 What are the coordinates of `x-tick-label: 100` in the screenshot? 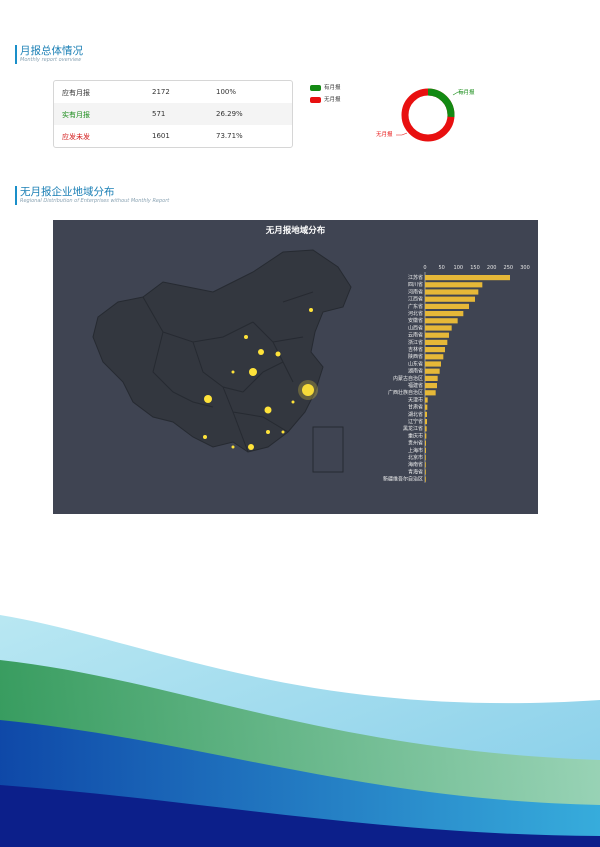 It's located at (459, 268).